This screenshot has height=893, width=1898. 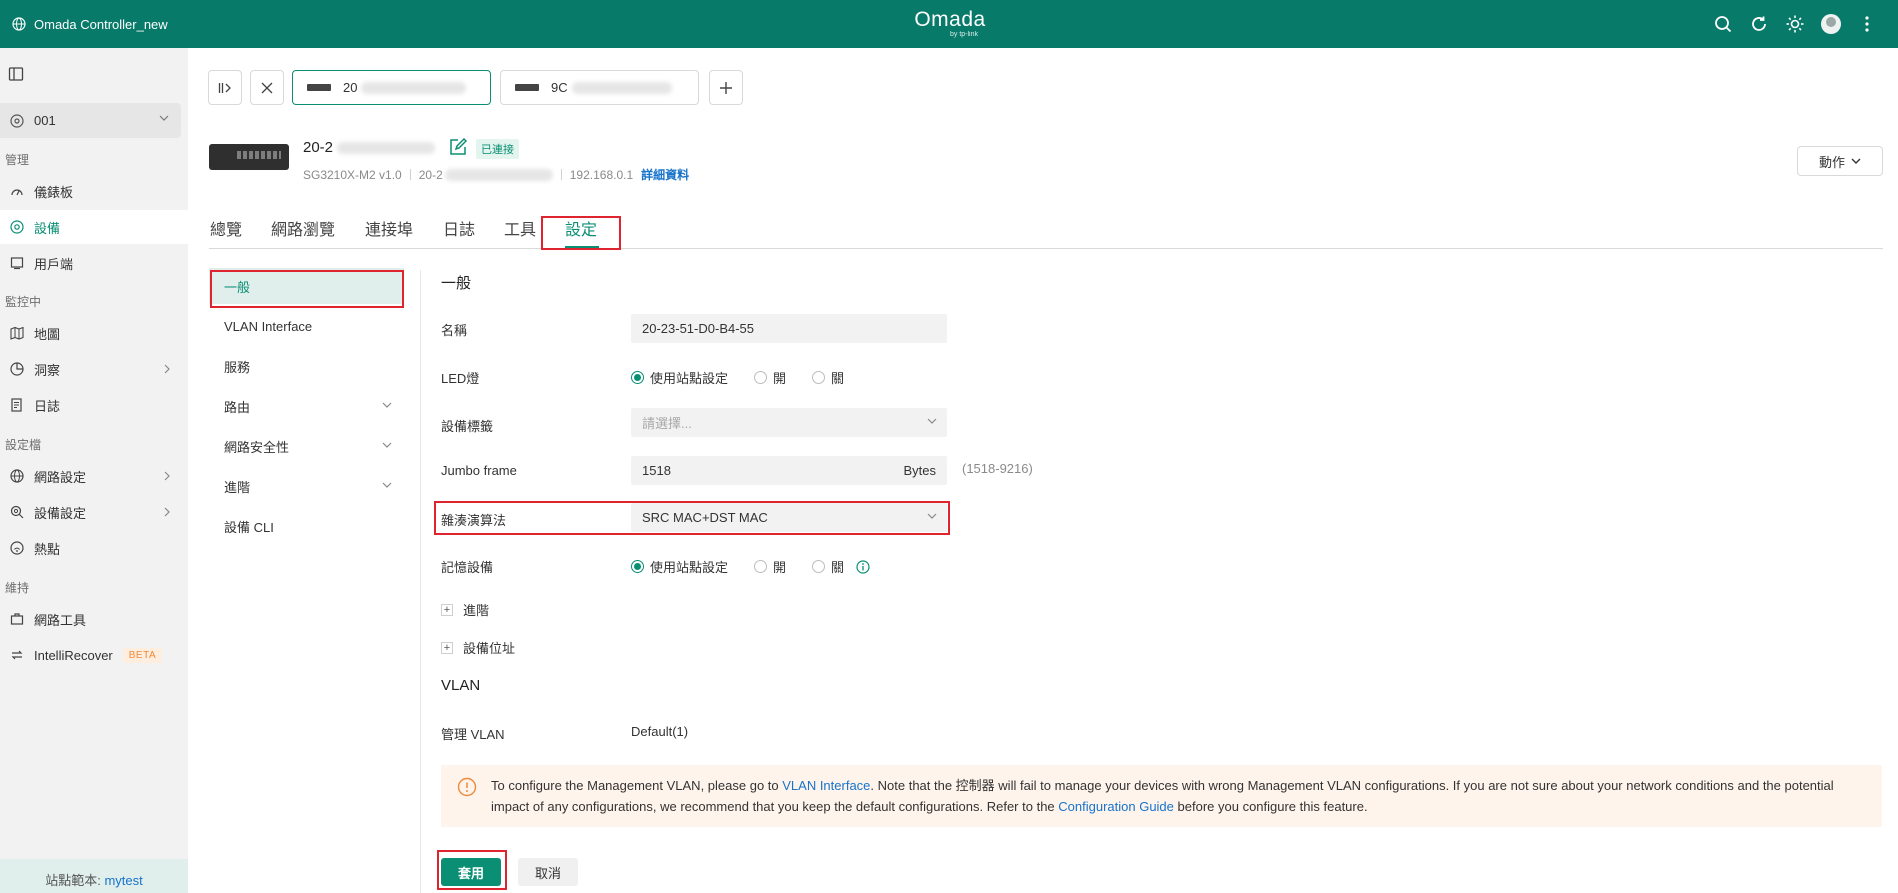 I want to click on device-tab-label: 20, so click(x=350, y=87).